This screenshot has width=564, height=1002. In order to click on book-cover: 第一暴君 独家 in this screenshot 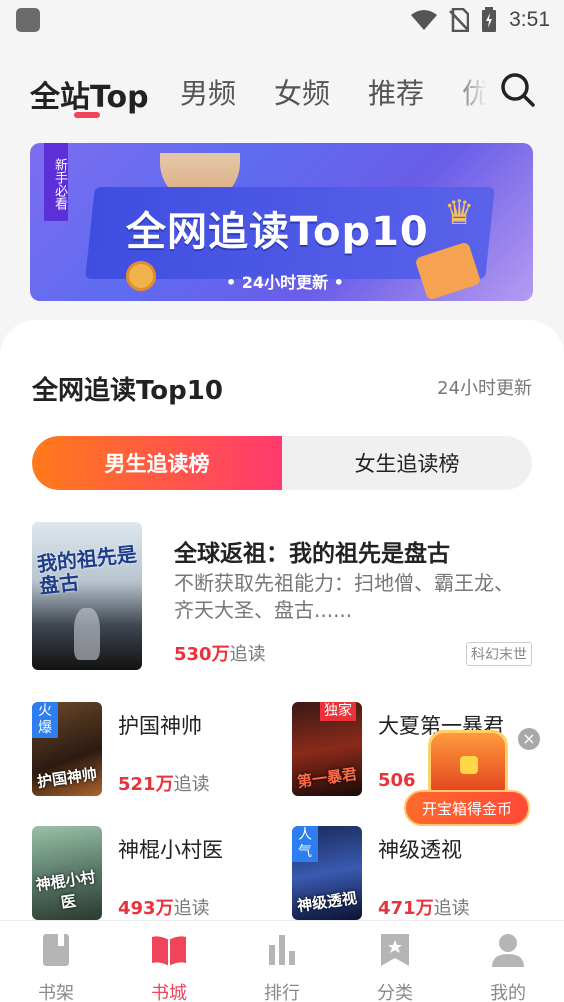, I will do `click(327, 749)`.